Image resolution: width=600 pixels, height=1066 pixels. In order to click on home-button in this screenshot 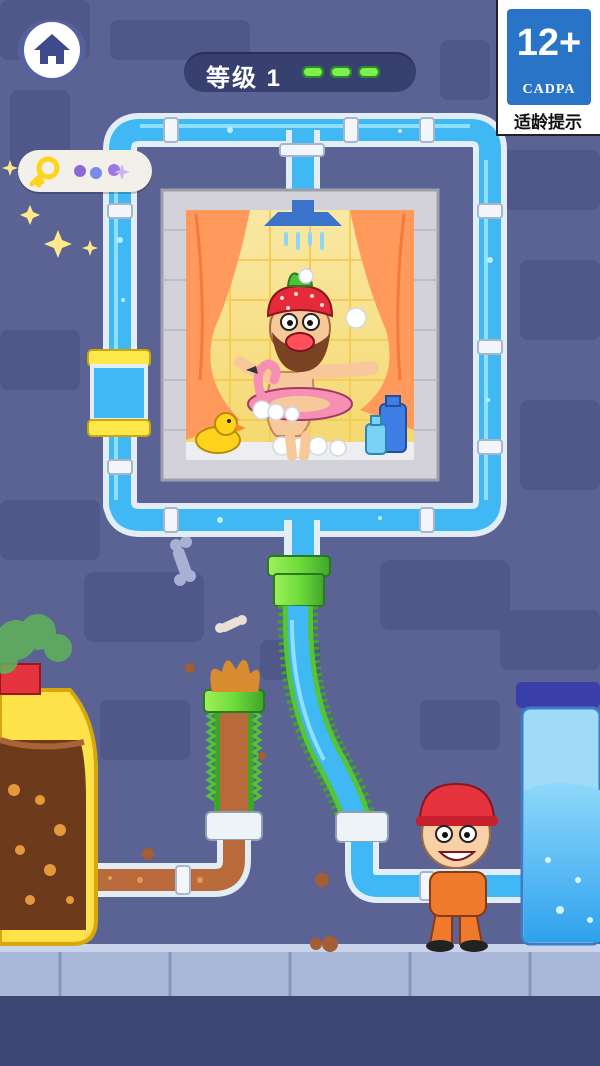, I will do `click(52, 50)`.